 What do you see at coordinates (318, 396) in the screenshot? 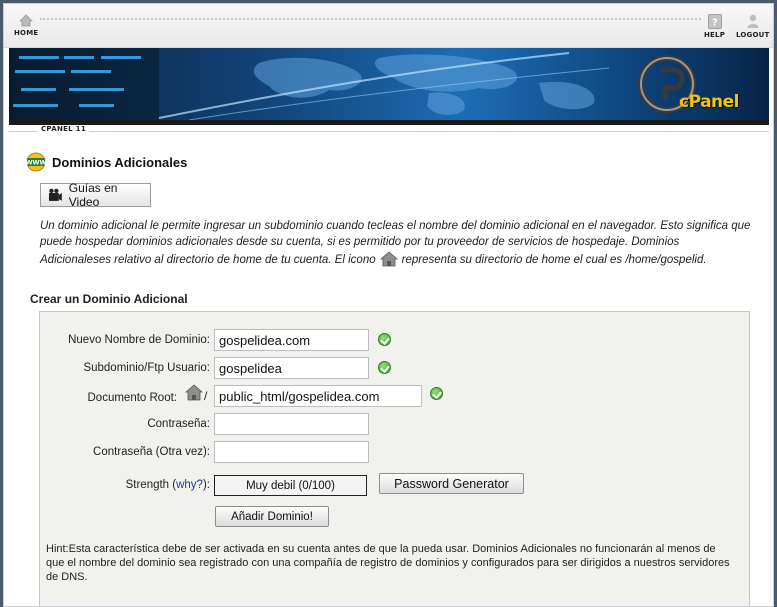
I see `docroot-input` at bounding box center [318, 396].